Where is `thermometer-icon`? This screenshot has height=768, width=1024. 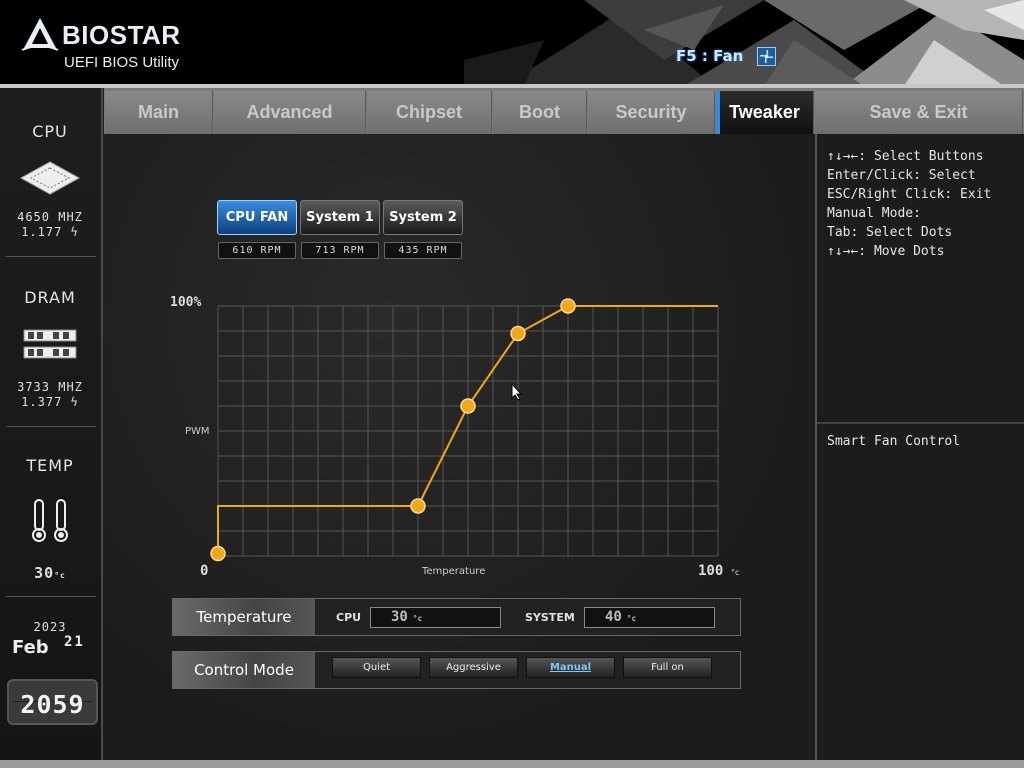 thermometer-icon is located at coordinates (50, 520).